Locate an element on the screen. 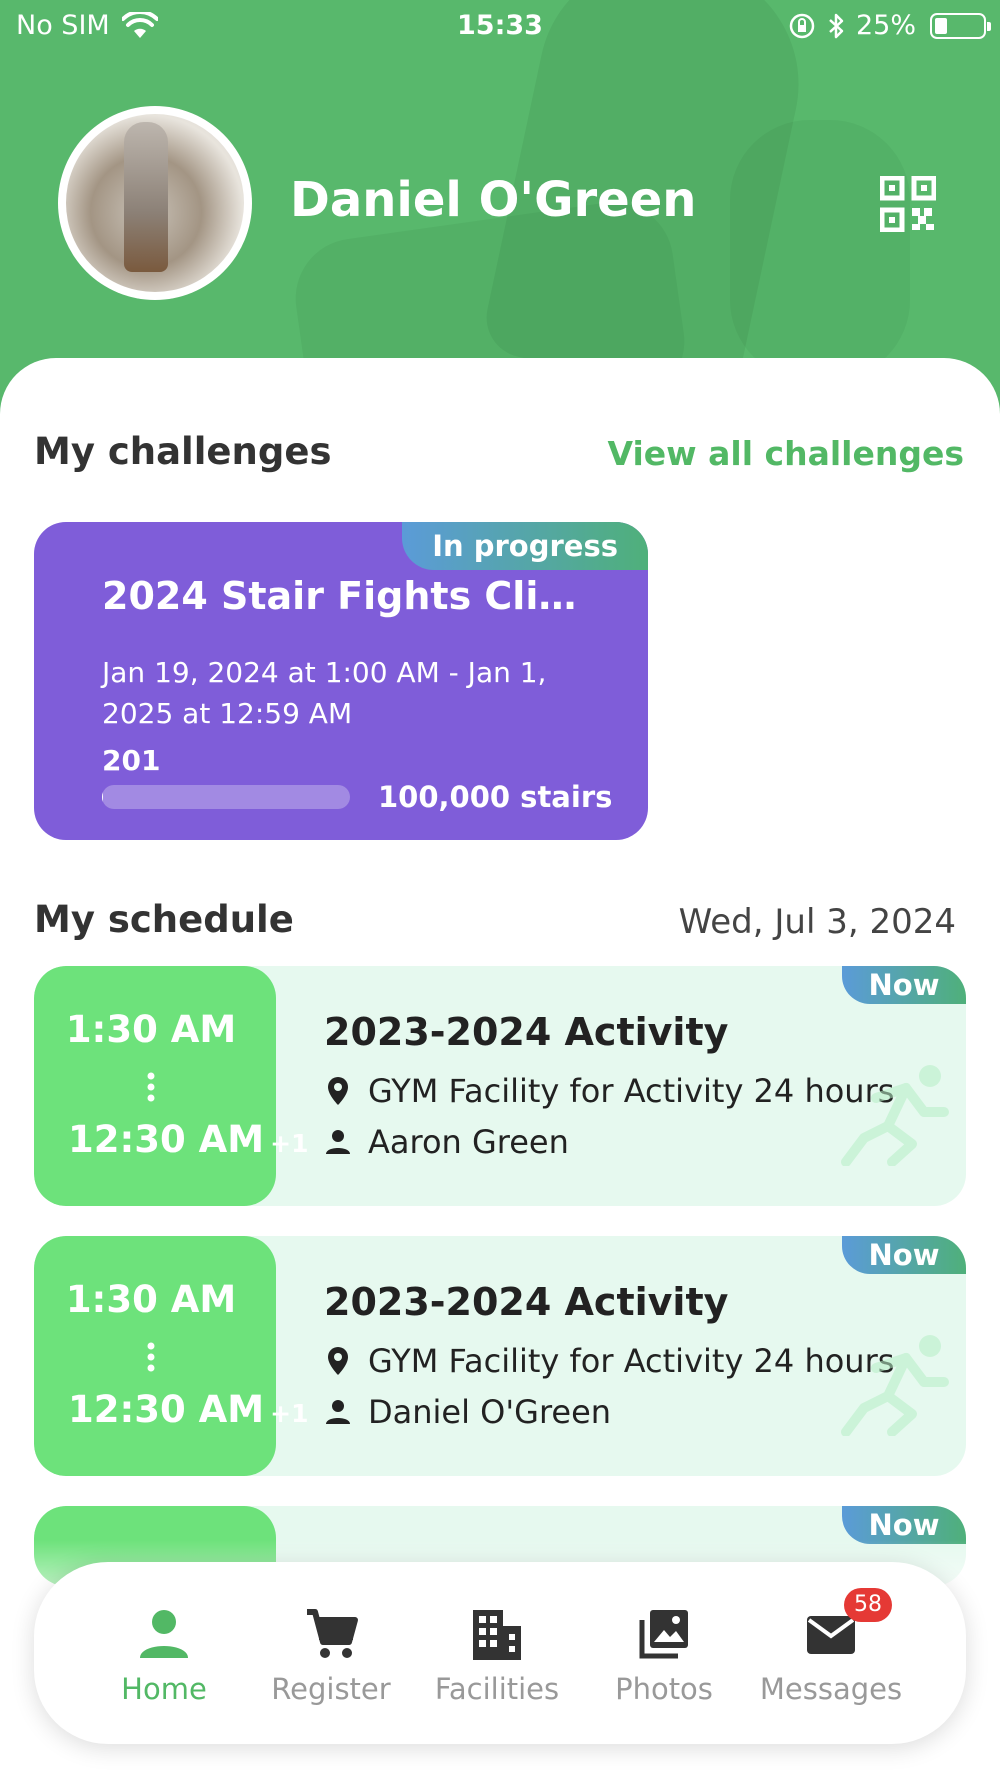  tab-label: Messages is located at coordinates (831, 1689).